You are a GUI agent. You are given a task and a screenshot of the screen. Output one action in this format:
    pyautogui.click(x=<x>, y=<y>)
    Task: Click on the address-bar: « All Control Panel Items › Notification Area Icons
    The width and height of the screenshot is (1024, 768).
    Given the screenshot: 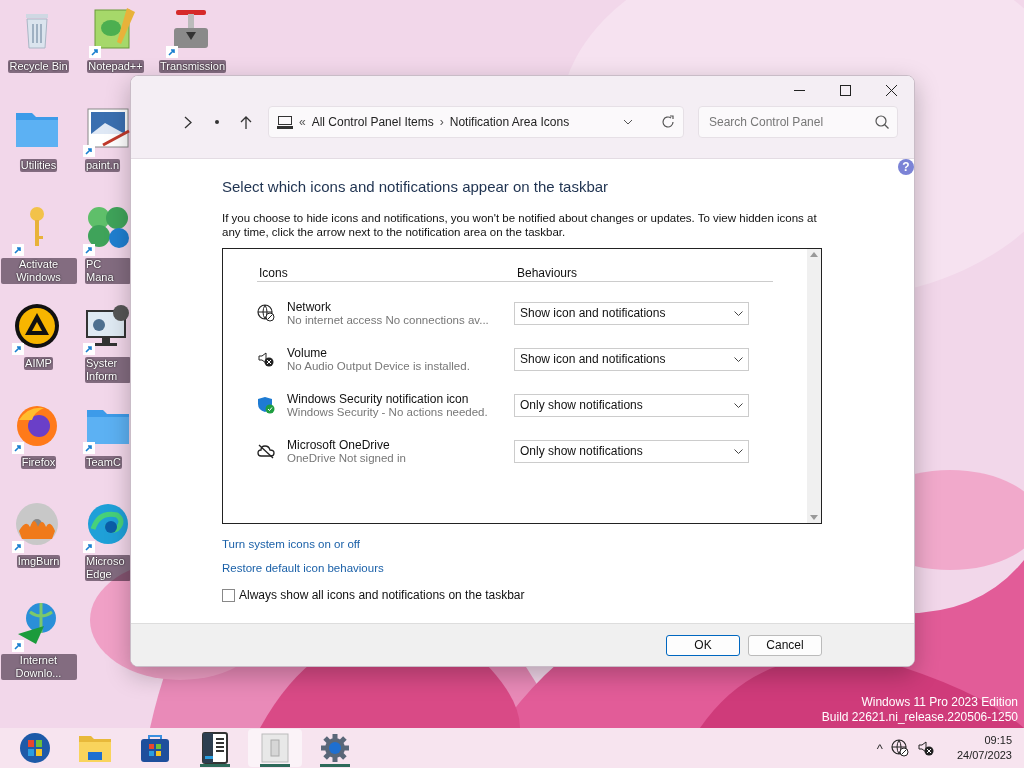 What is the action you would take?
    pyautogui.click(x=476, y=122)
    